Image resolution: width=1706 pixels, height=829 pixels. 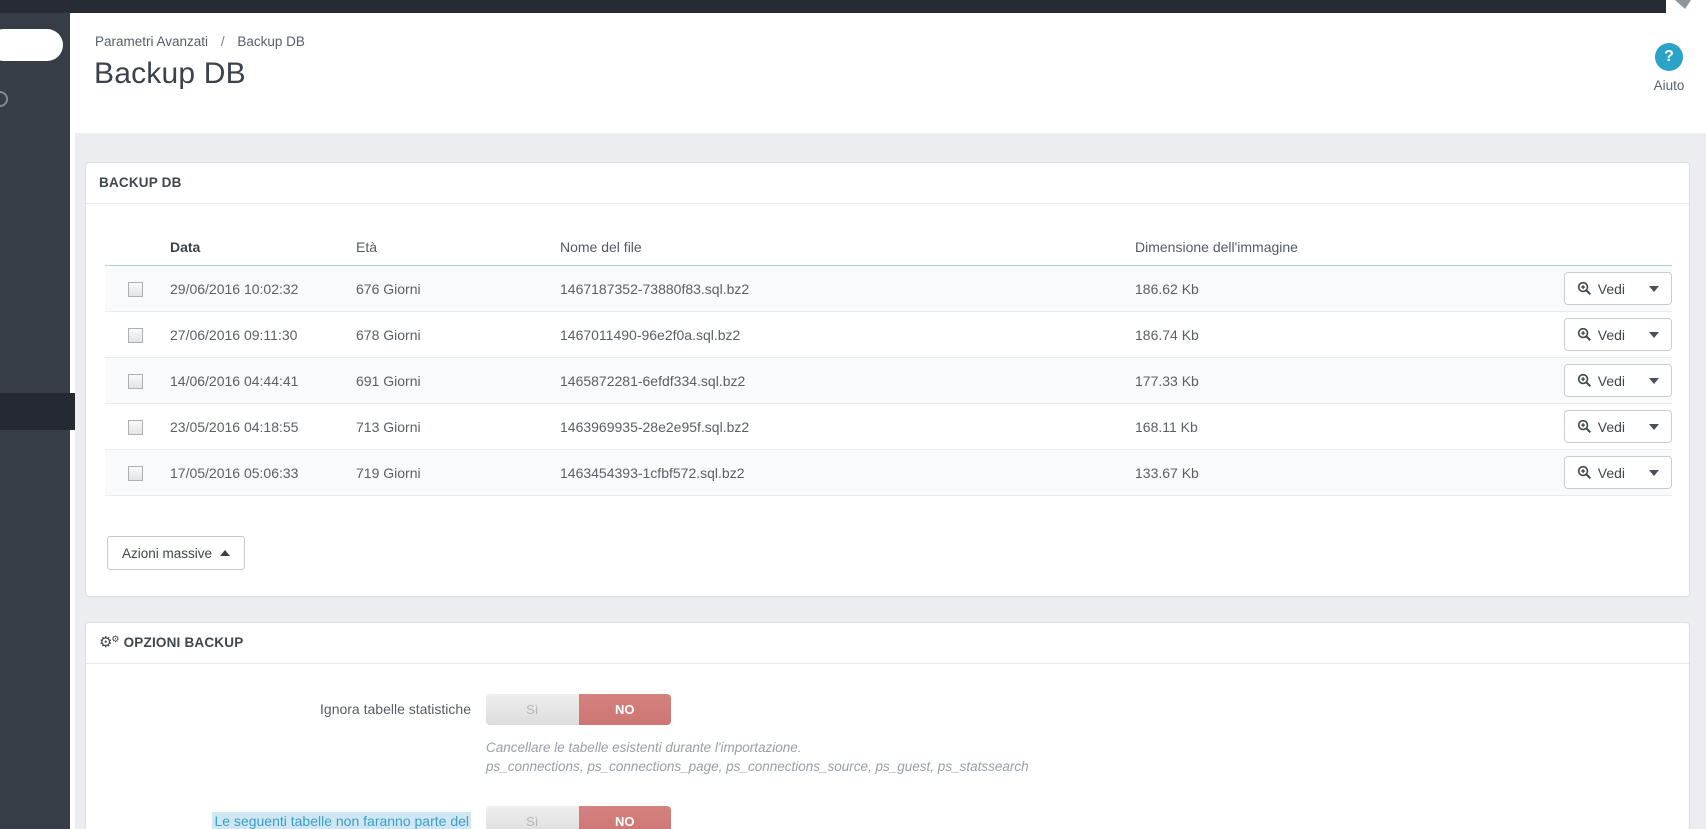 I want to click on caret-up-icon, so click(x=225, y=553).